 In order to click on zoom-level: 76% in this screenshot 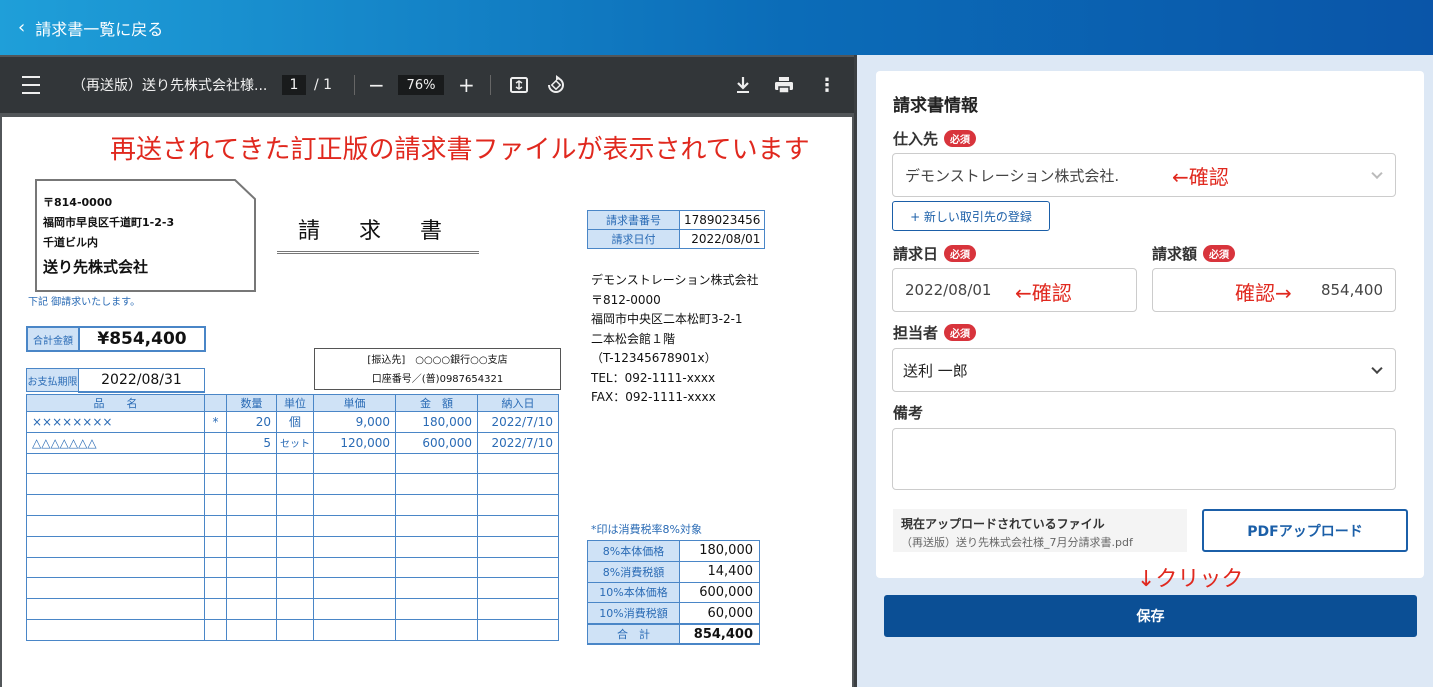, I will do `click(421, 85)`.